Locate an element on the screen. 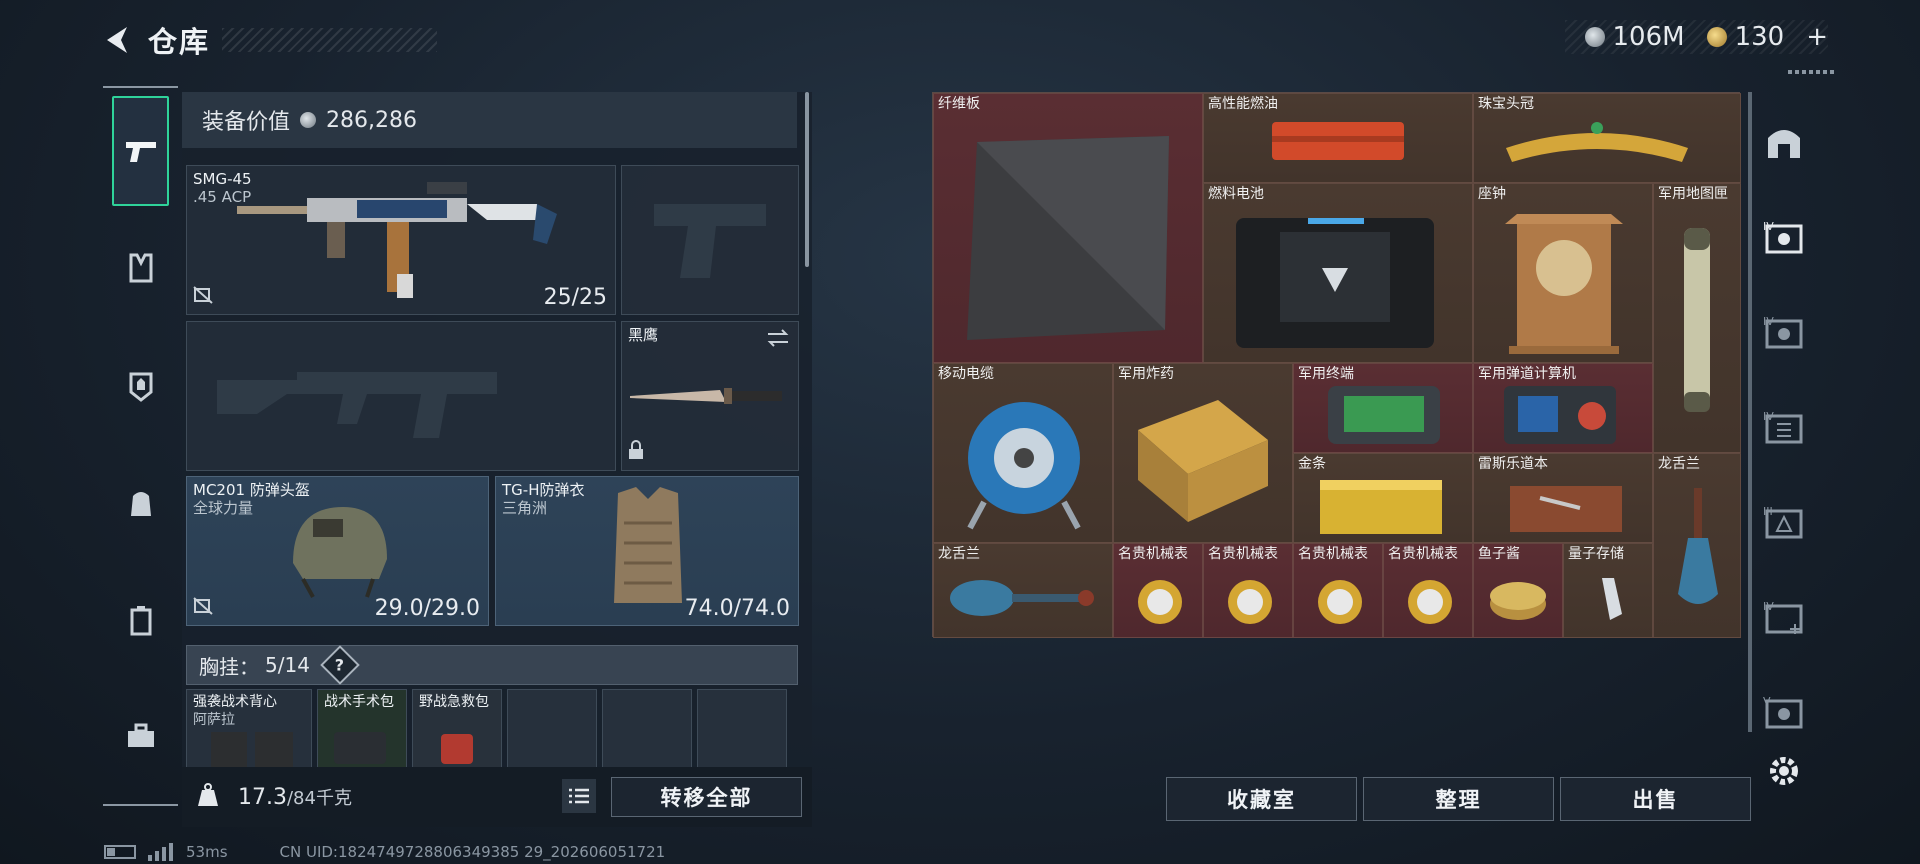  sell-button: 出售 is located at coordinates (1655, 799).